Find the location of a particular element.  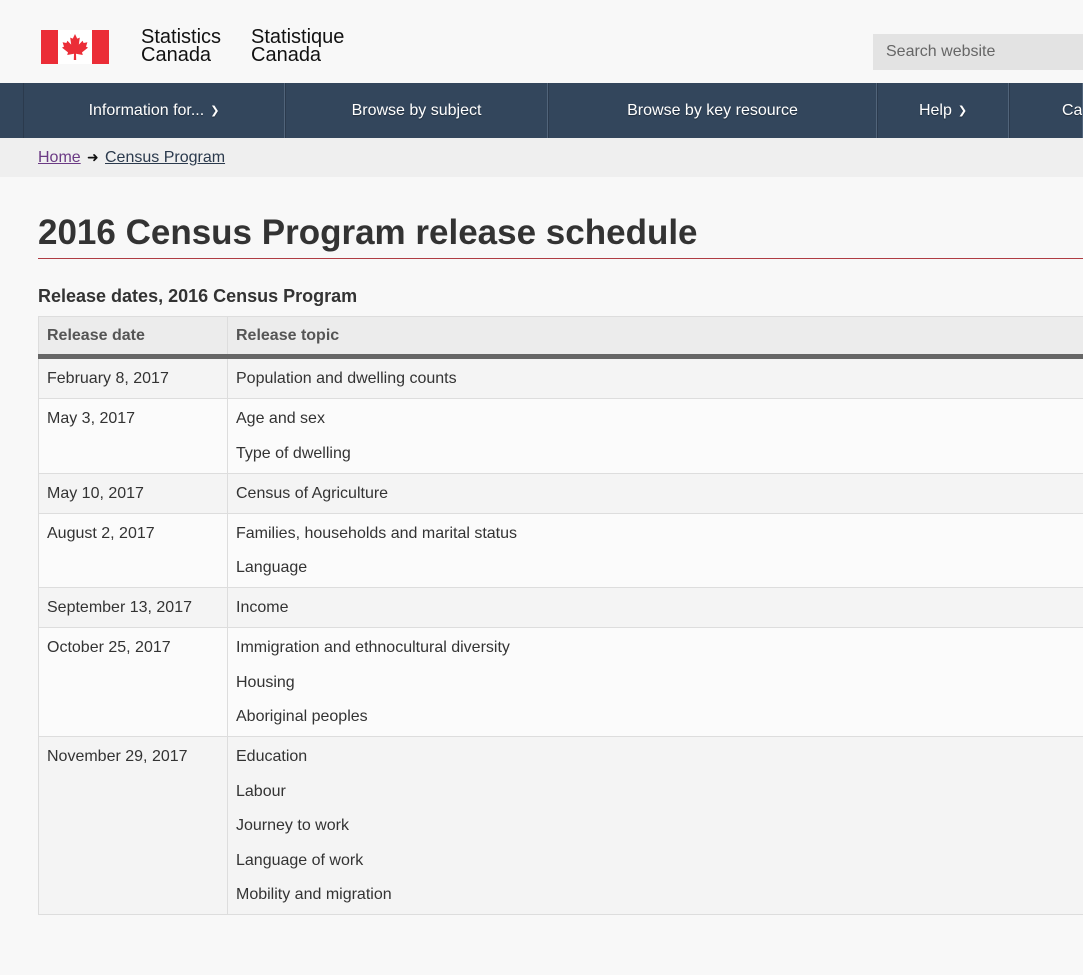

nav-item-browse-by-key-resource: Browse by key resource is located at coordinates (712, 110).